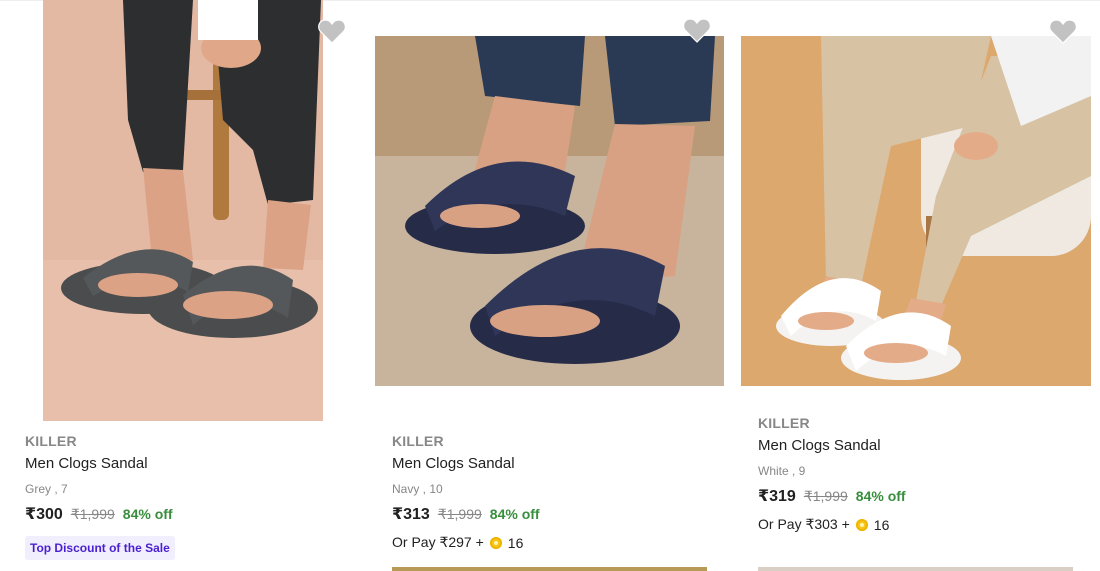 The height and width of the screenshot is (571, 1100). Describe the element at coordinates (100, 548) in the screenshot. I see `discount-badge: Top Discount of the Sale` at that location.